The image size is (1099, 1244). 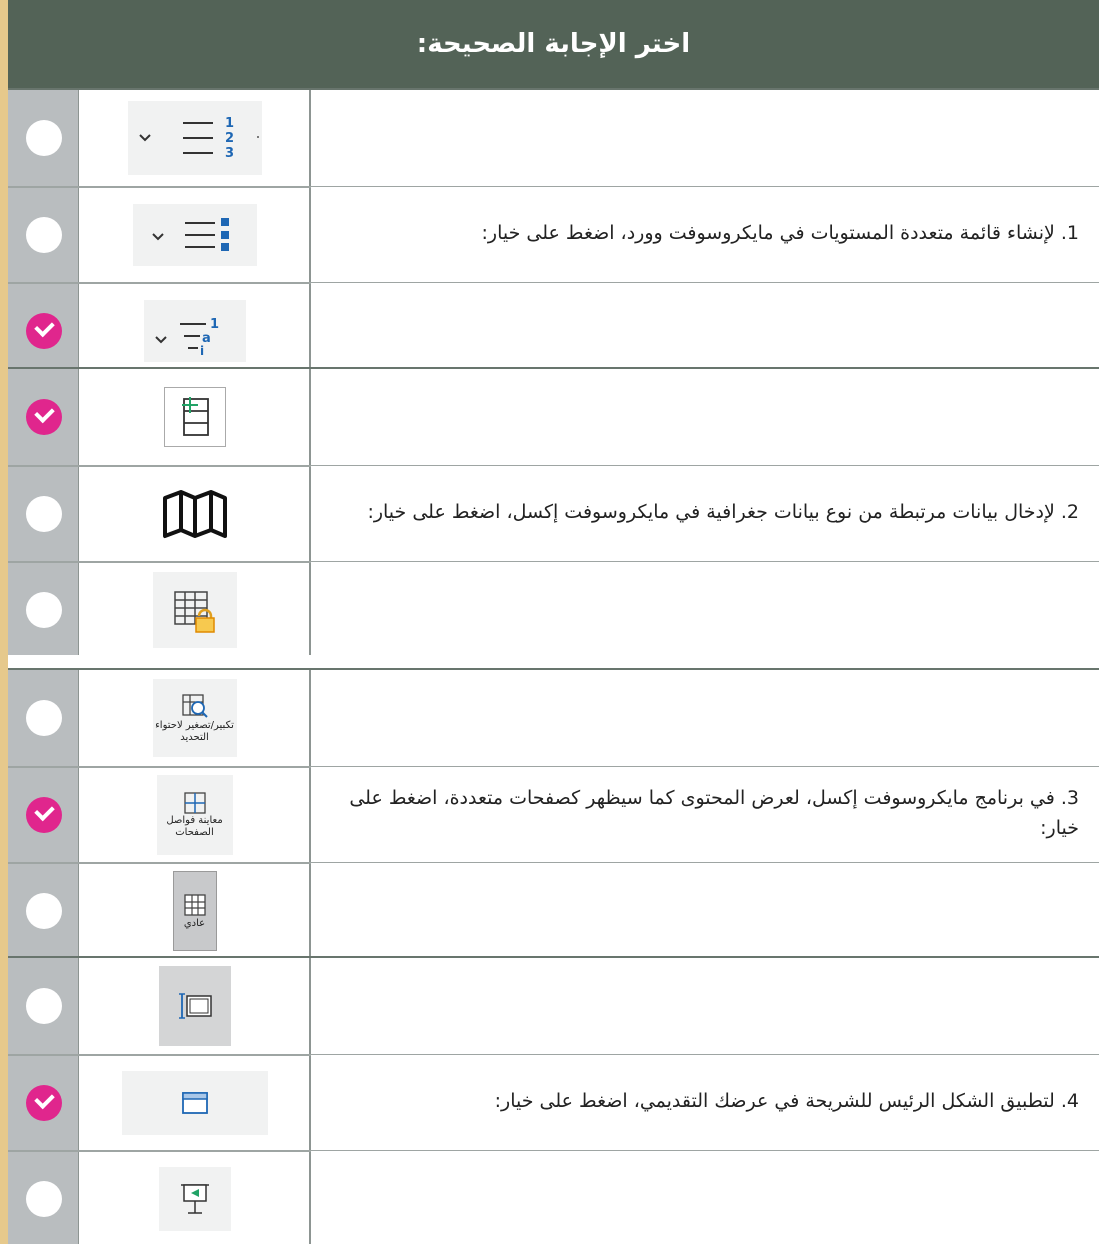 I want to click on map-icon, so click(x=194, y=514).